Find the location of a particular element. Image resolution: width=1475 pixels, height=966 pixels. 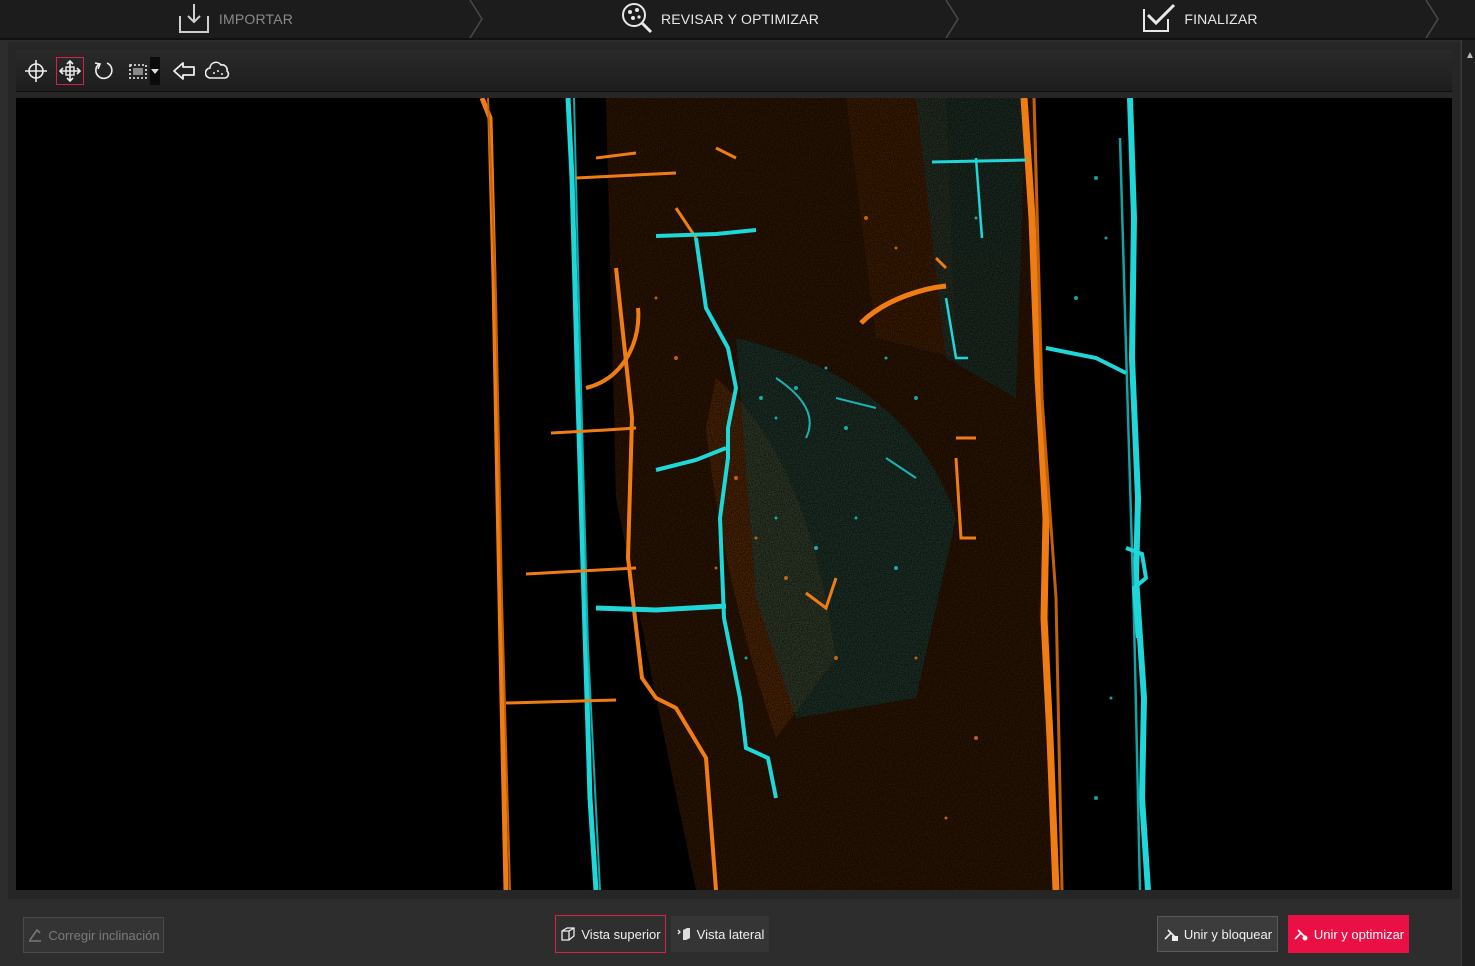

finalize-check-icon is located at coordinates (1159, 19).